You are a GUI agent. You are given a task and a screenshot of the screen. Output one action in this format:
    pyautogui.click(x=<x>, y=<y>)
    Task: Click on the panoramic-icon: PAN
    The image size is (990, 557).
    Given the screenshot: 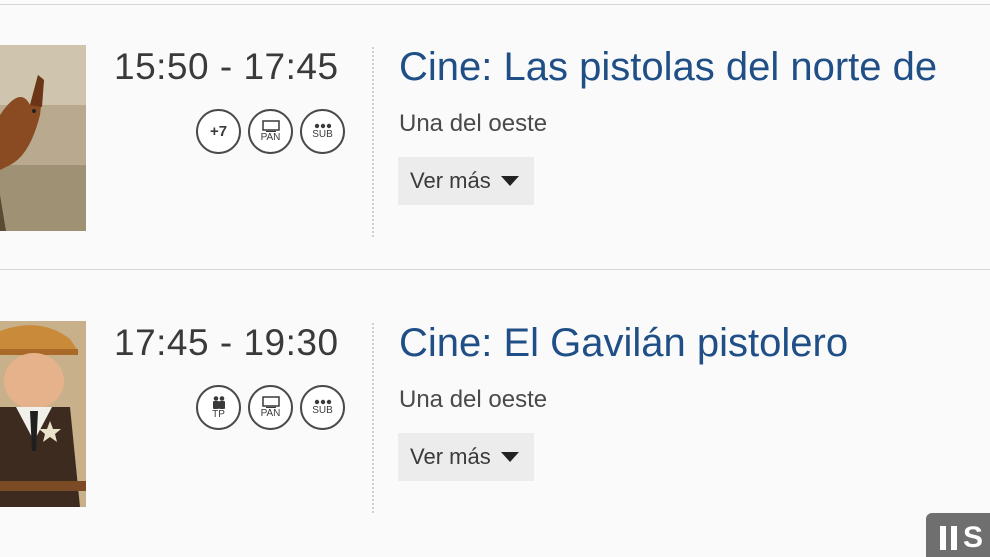 What is the action you would take?
    pyautogui.click(x=270, y=407)
    